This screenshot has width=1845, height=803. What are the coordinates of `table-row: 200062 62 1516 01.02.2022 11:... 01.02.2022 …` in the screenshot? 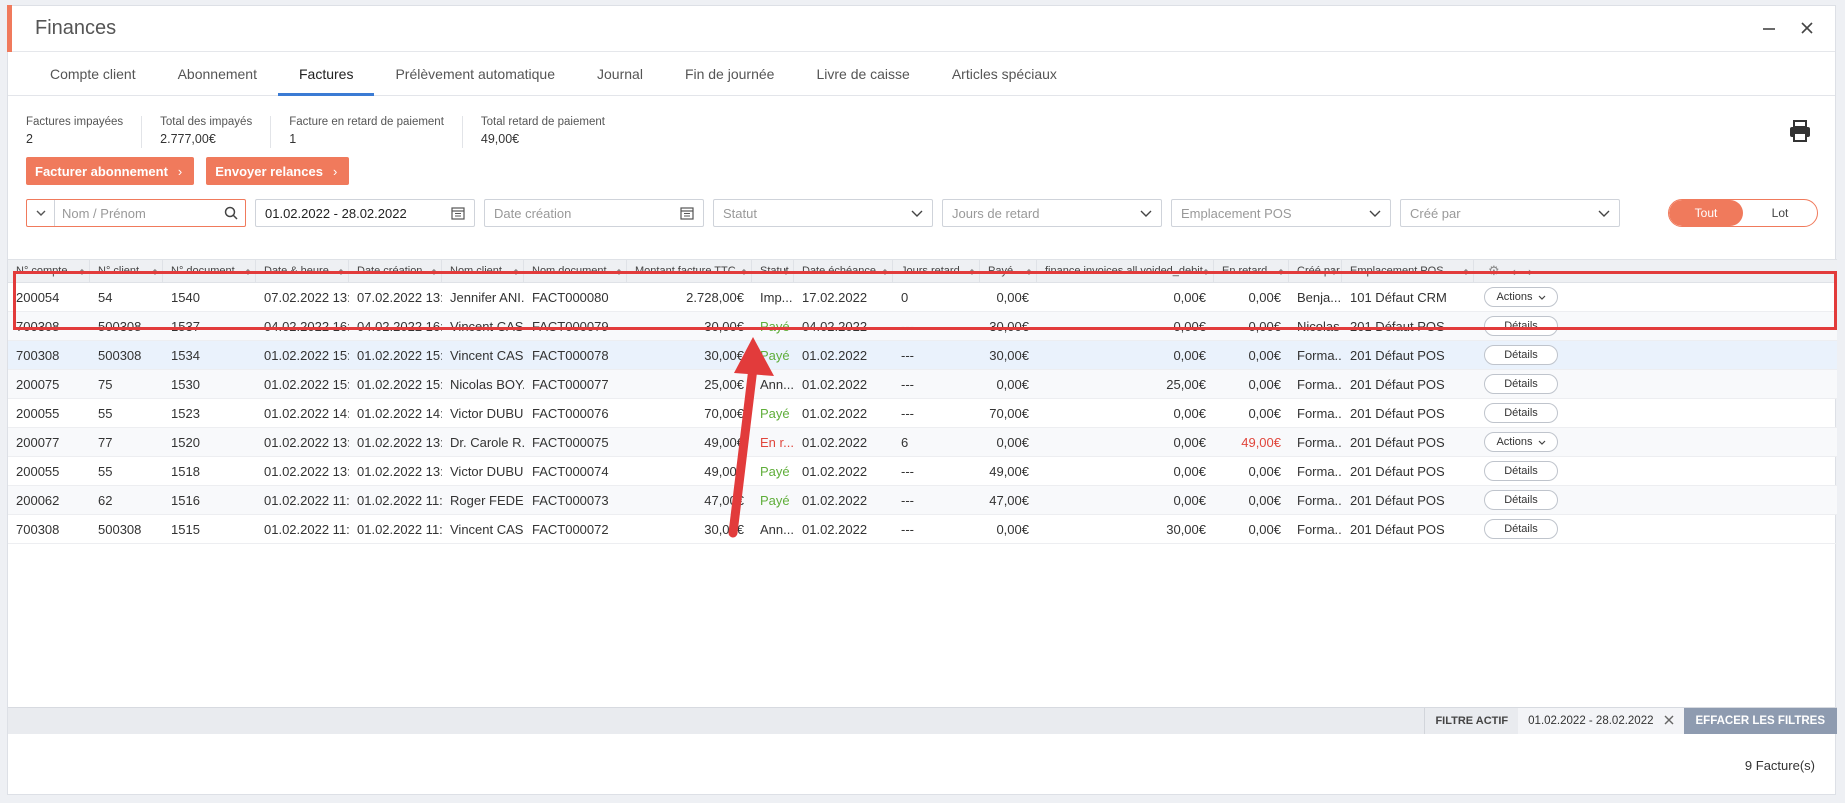 It's located at (922, 500).